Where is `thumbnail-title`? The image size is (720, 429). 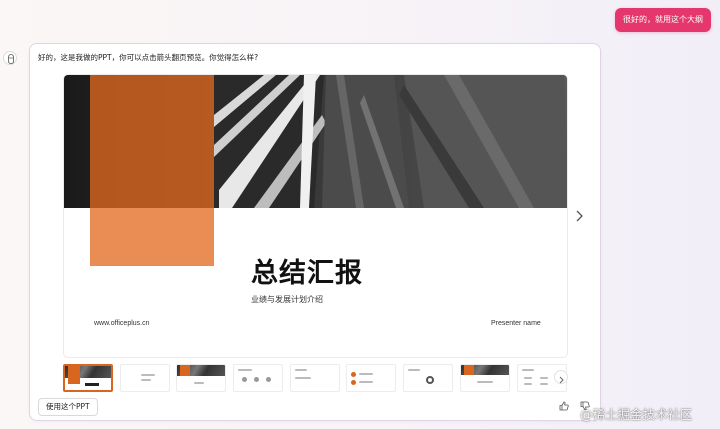
thumbnail-title is located at coordinates (92, 384).